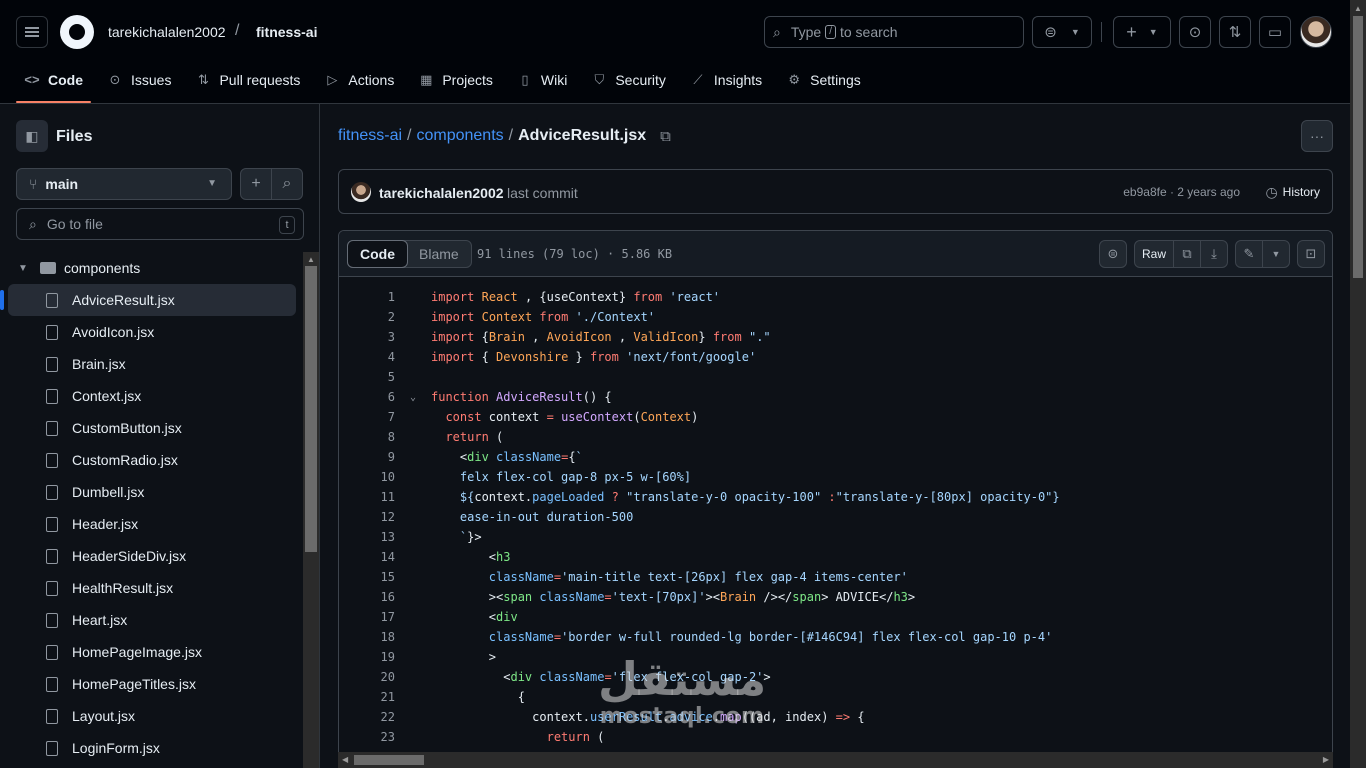  I want to click on line-number: 4, so click(367, 357).